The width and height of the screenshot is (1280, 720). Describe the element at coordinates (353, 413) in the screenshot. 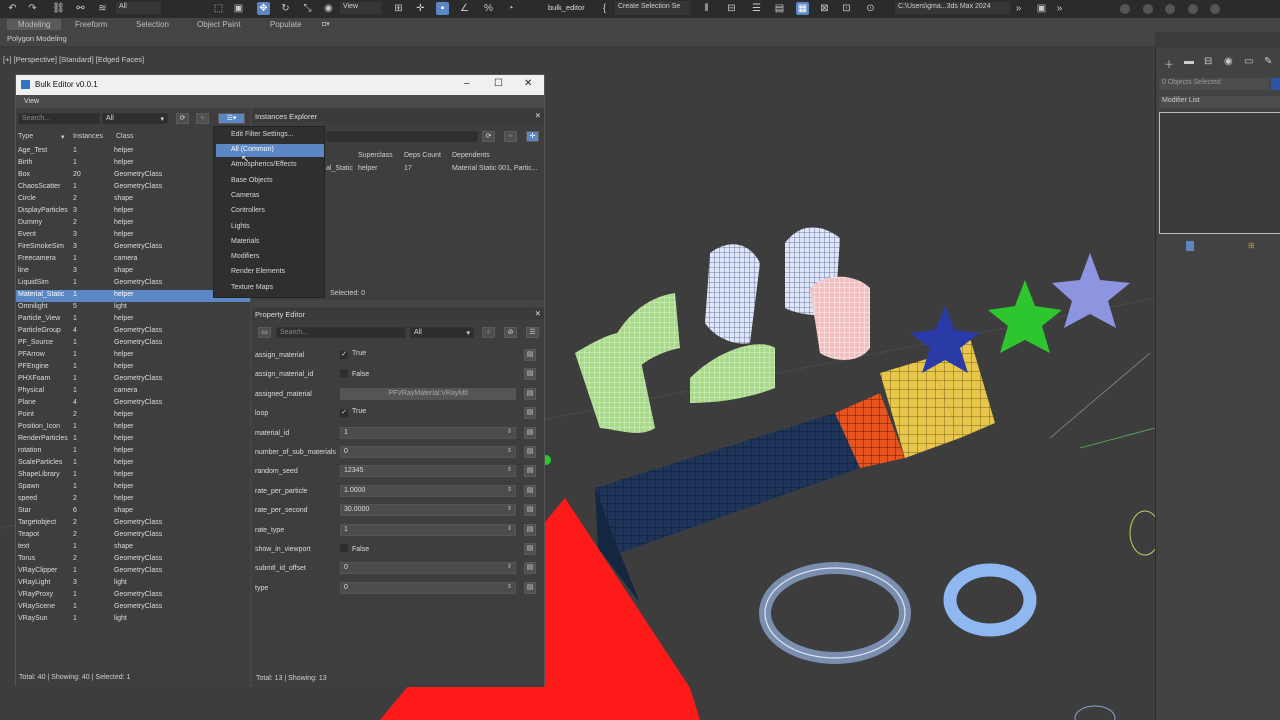

I see `property-checkbox: ✓ True` at that location.